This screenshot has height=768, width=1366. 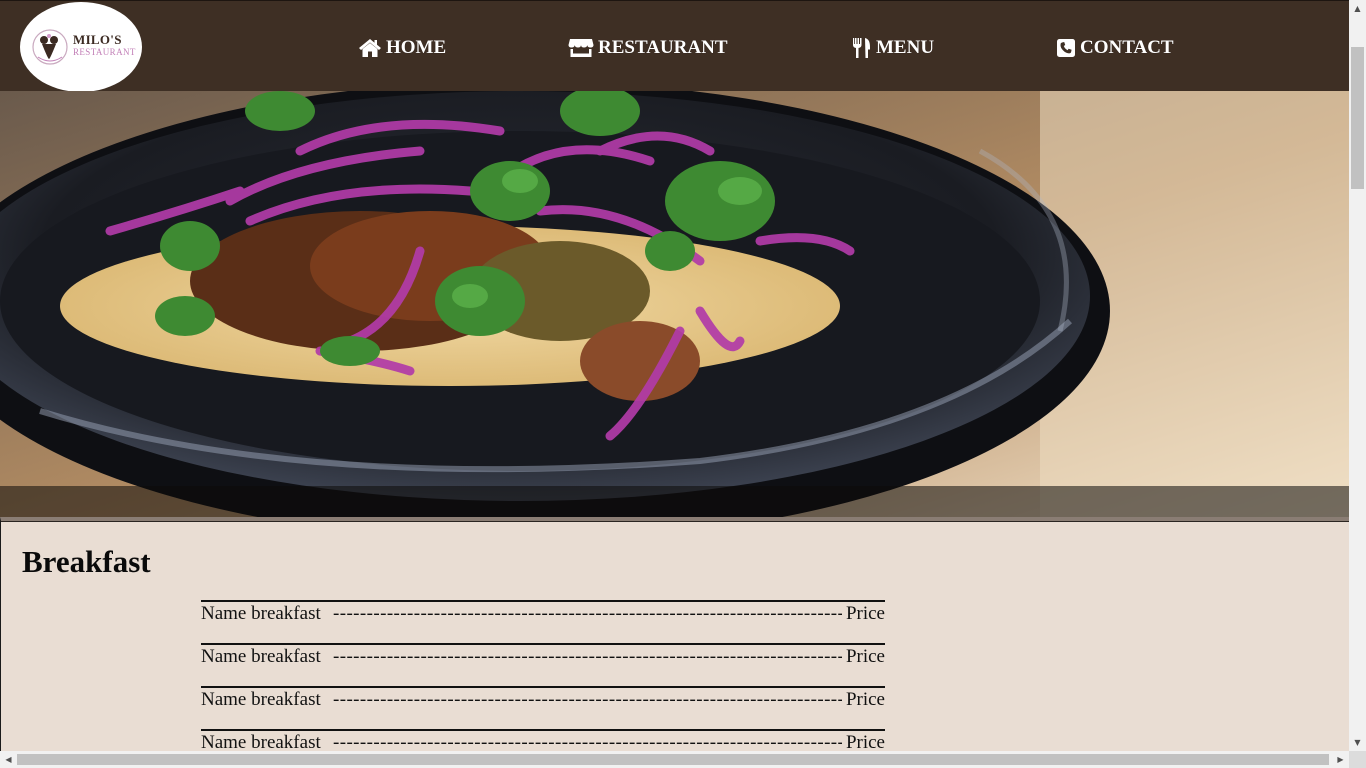 What do you see at coordinates (1357, 742) in the screenshot?
I see `scroll-down-icon: ▼` at bounding box center [1357, 742].